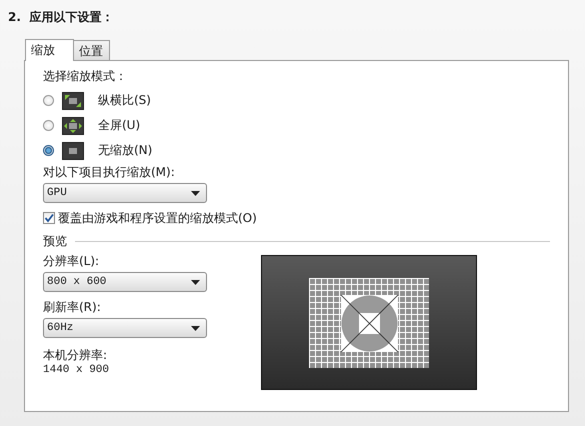 The image size is (585, 426). I want to click on dropdown: 60Hz, so click(125, 328).